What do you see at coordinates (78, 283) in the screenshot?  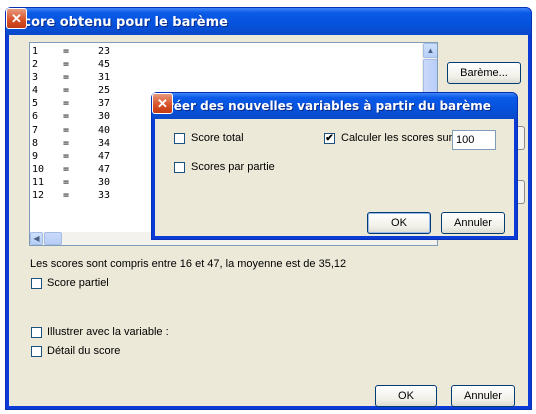 I see `score-partiel-label: Score partiel` at bounding box center [78, 283].